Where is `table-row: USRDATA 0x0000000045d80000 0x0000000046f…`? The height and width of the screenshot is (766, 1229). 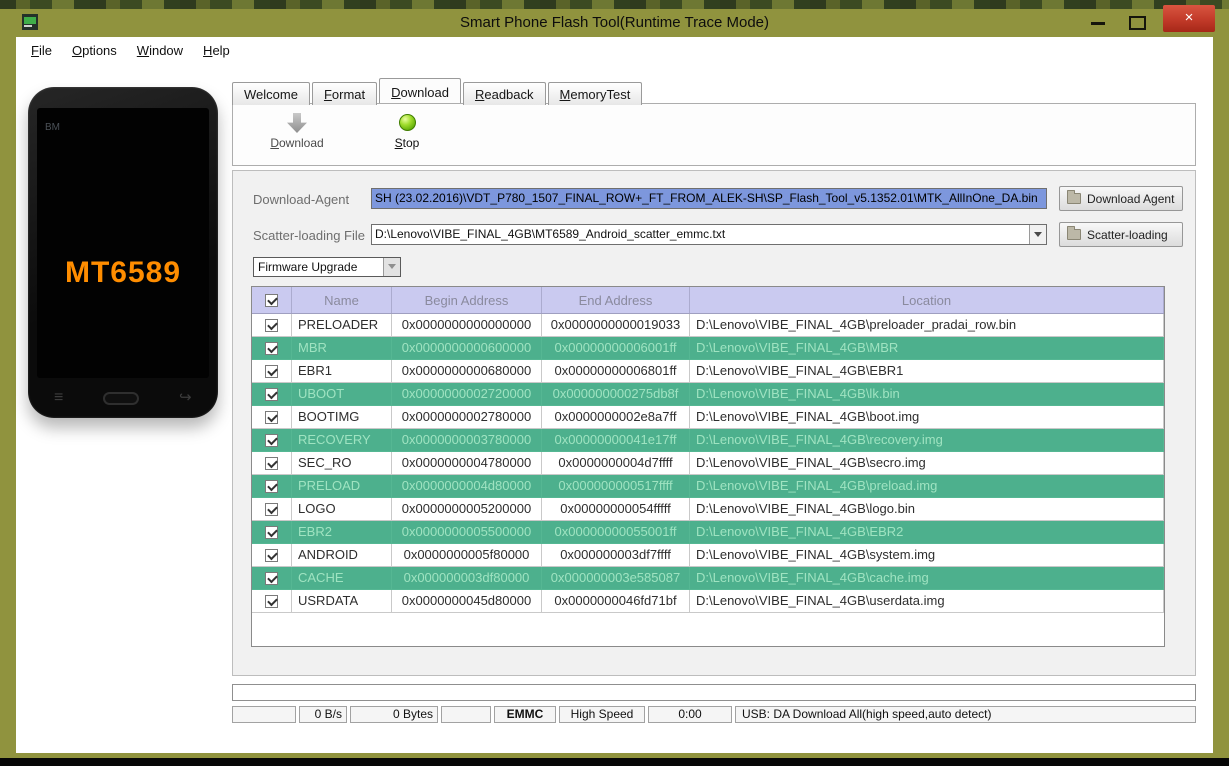
table-row: USRDATA 0x0000000045d80000 0x0000000046f… is located at coordinates (708, 601).